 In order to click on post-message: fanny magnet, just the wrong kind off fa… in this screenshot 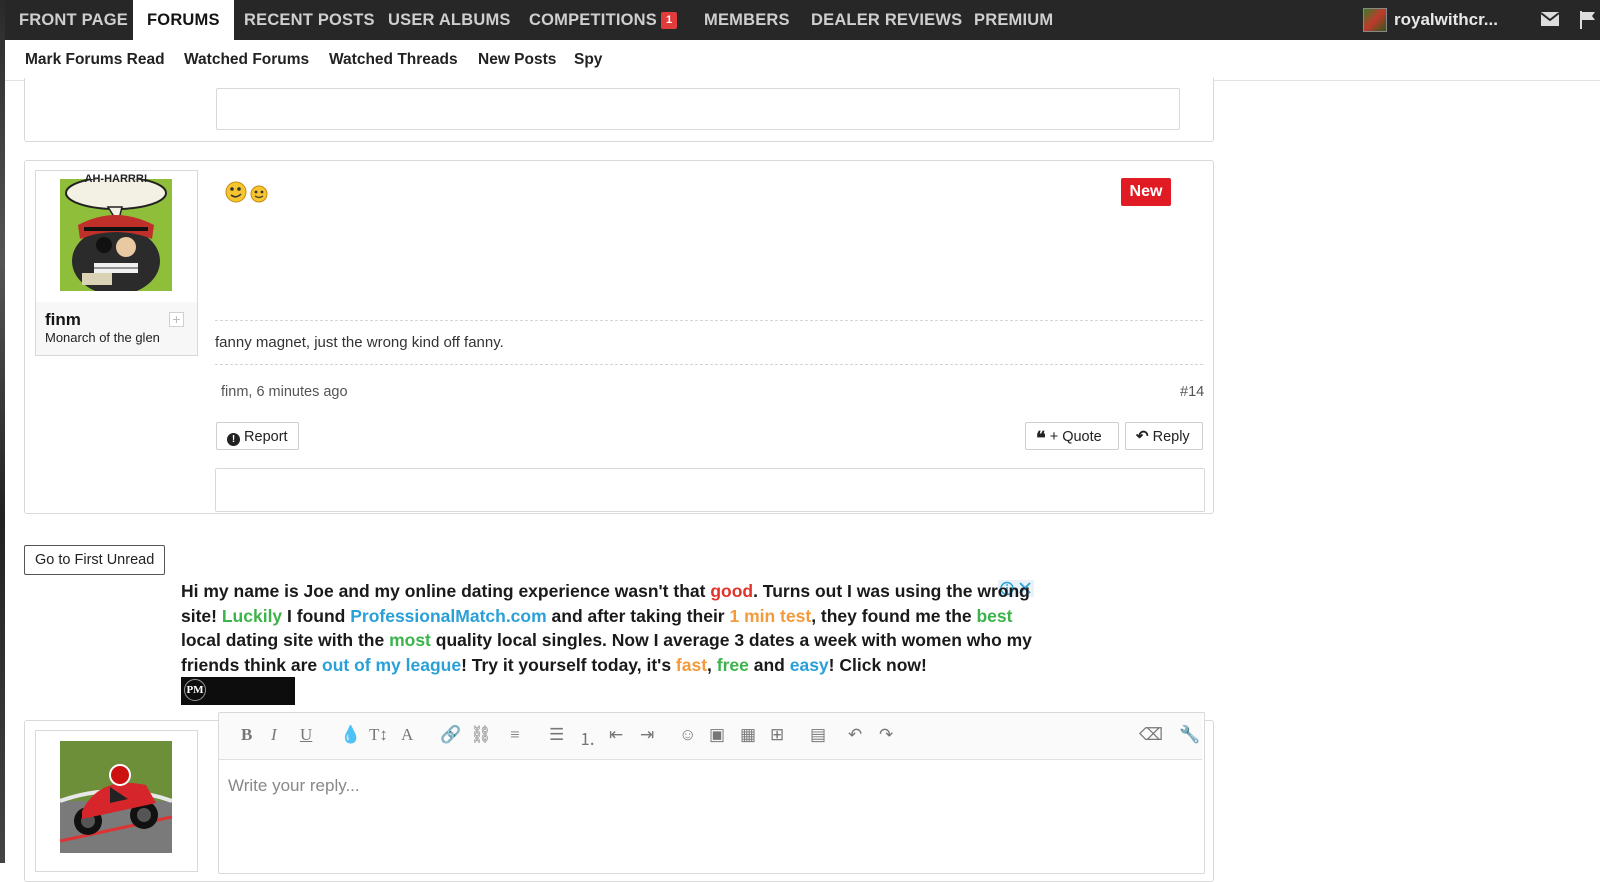, I will do `click(359, 342)`.